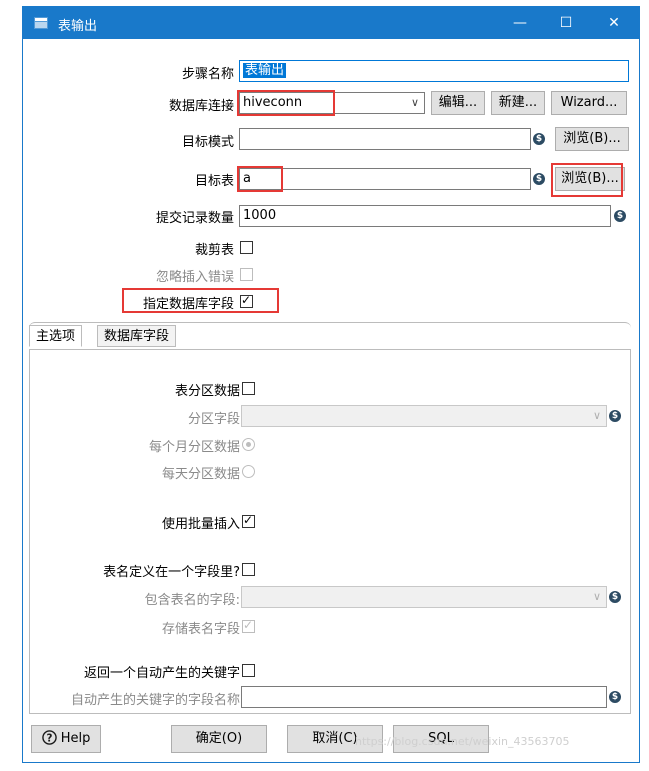 Image resolution: width=649 pixels, height=771 pixels. Describe the element at coordinates (194, 447) in the screenshot. I see `monthly-partition-label: 每个月分区数据` at that location.